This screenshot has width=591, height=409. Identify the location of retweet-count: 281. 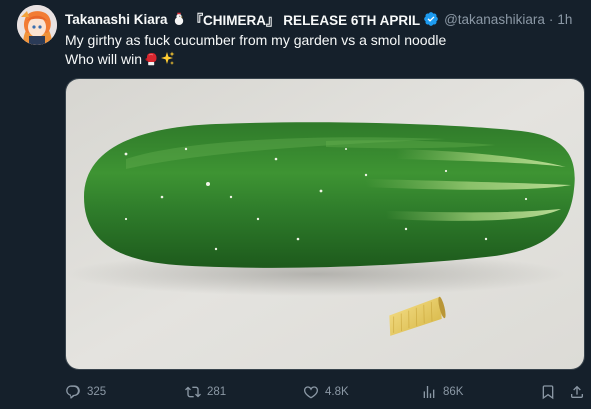
(217, 392).